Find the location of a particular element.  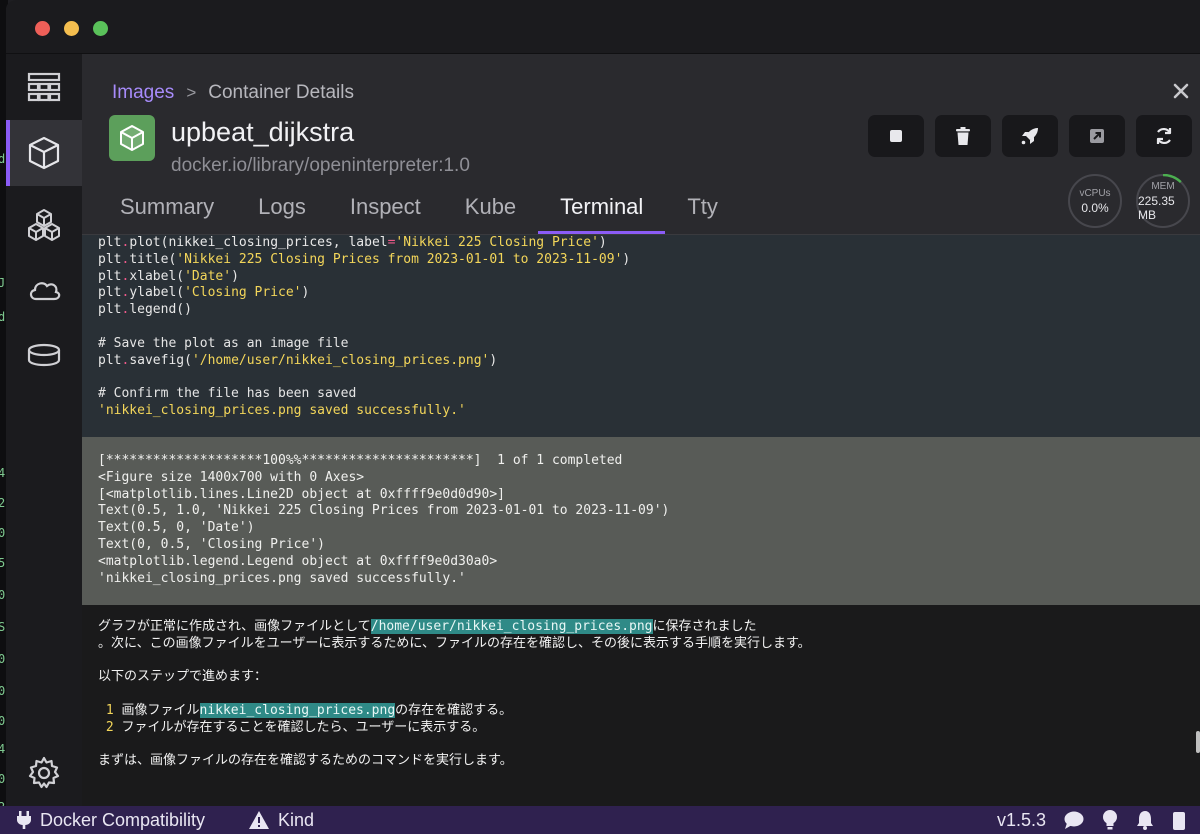

kind-label: Kind is located at coordinates (296, 819).